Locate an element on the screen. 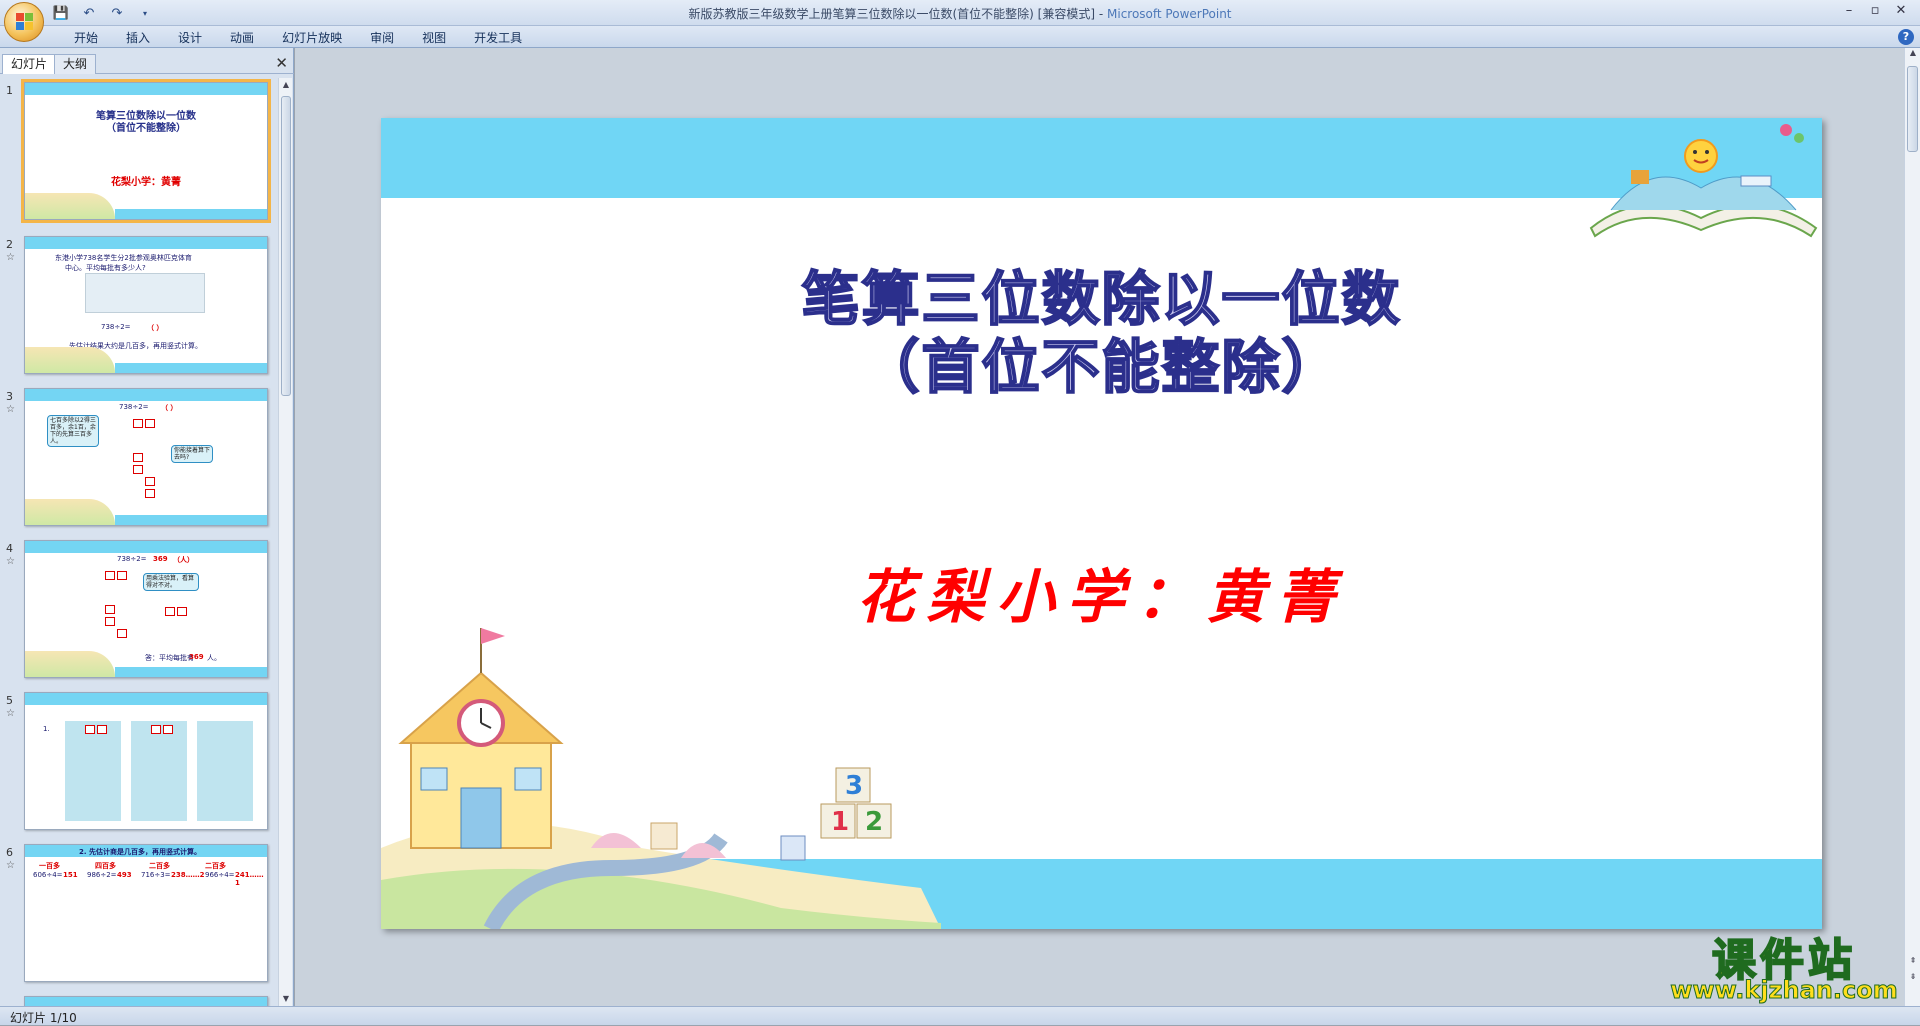  tab-animations: 动画 is located at coordinates (242, 38).